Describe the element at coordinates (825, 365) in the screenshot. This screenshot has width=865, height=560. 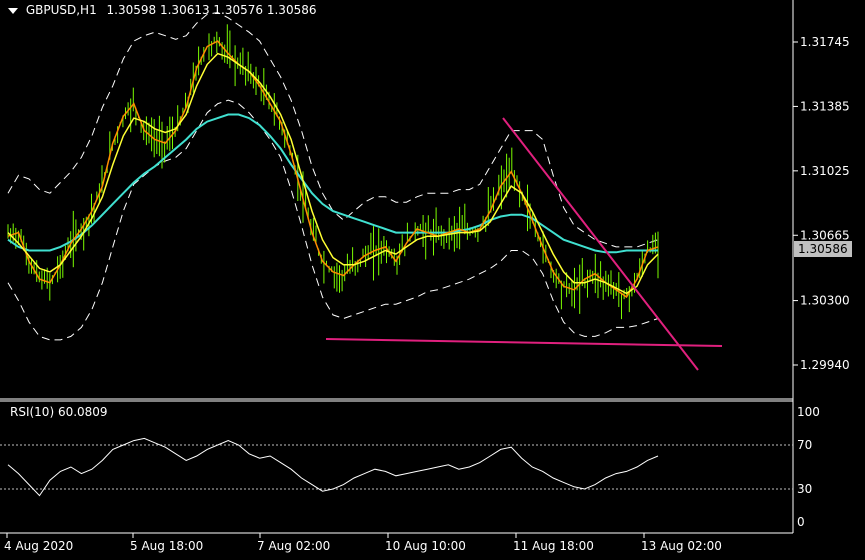
I see `price-tick-label: 1.29940` at that location.